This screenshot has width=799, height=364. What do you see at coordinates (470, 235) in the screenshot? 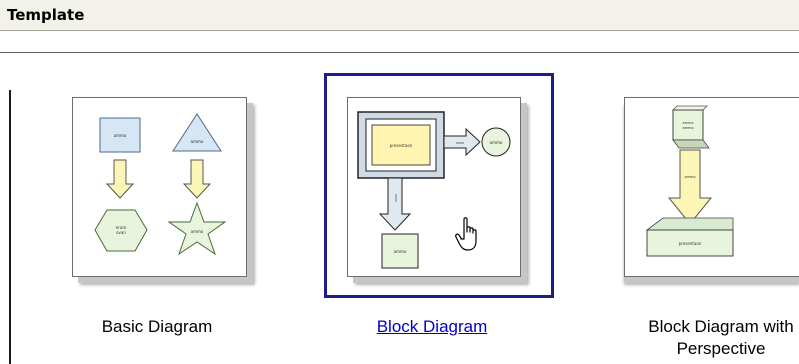
I see `hand-pointer-cursor-icon` at bounding box center [470, 235].